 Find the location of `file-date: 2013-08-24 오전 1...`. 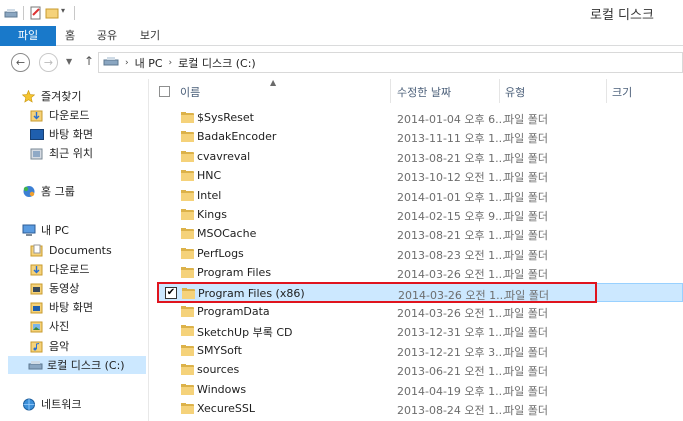

file-date: 2013-08-24 오전 1... is located at coordinates (451, 410).